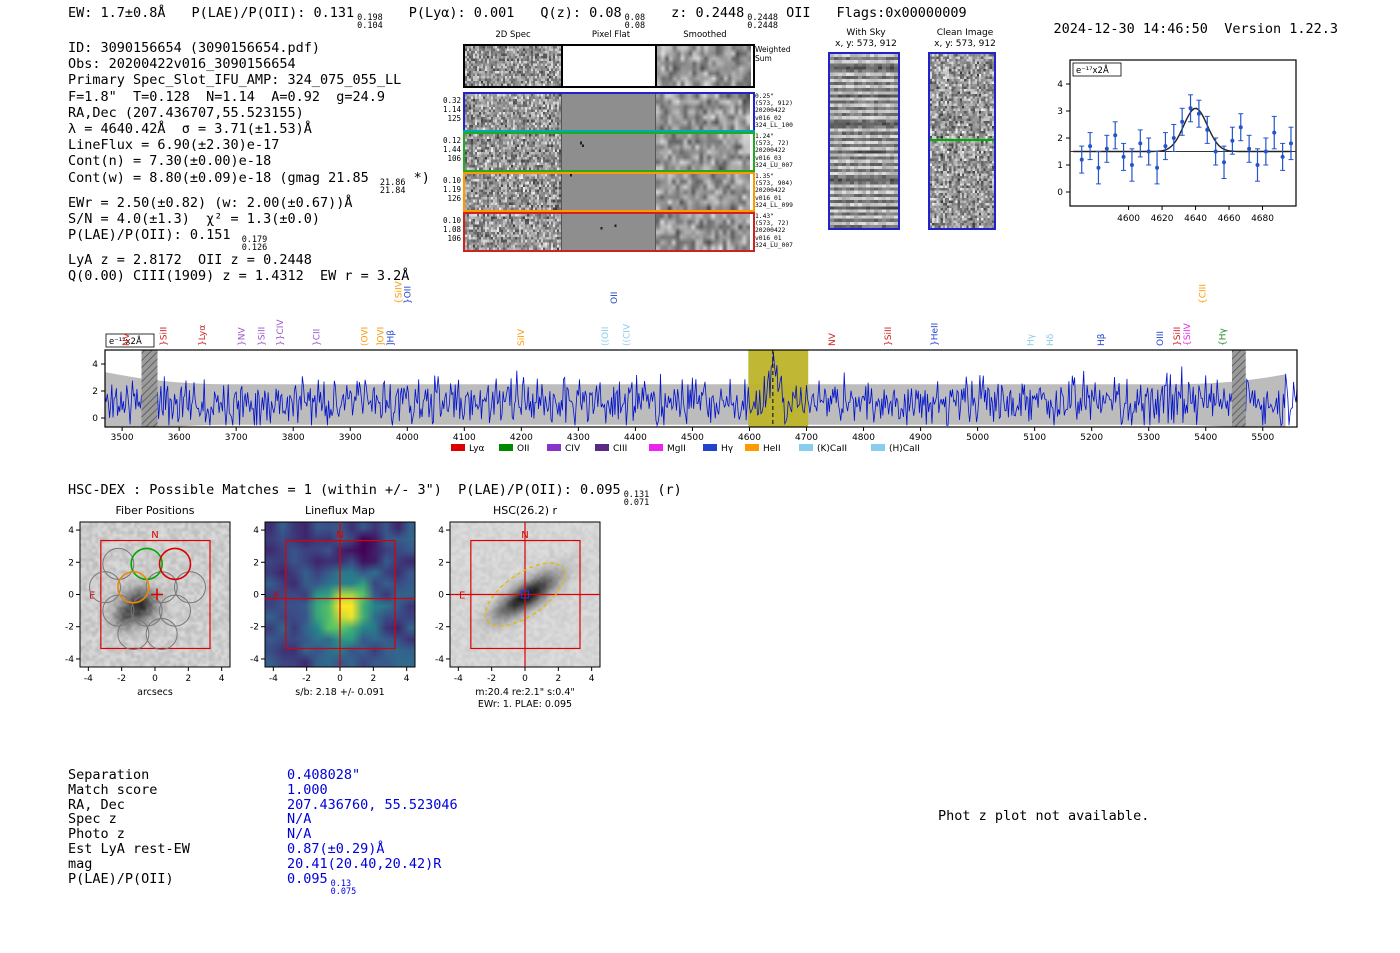 This screenshot has height=953, width=1400. I want to click on with-sky-noise-image, so click(864, 141).